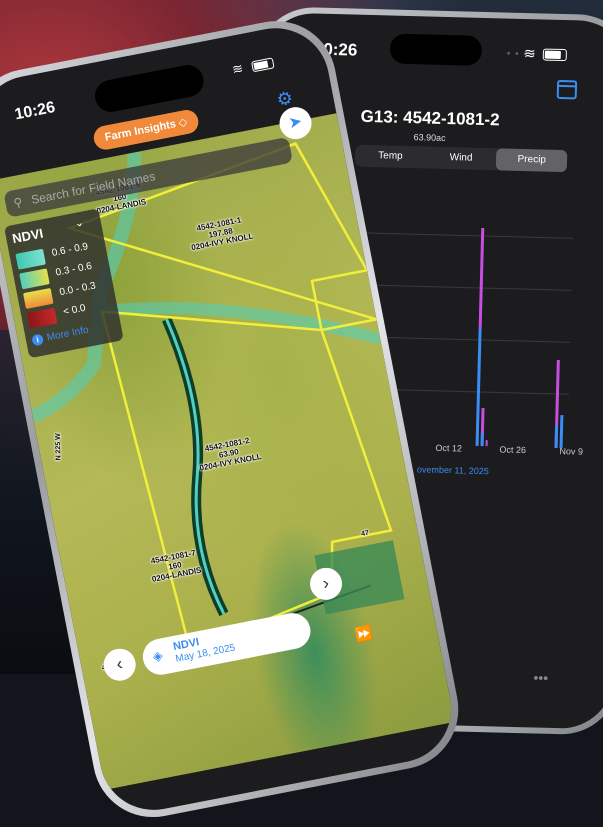 This screenshot has height=827, width=603. What do you see at coordinates (35, 111) in the screenshot?
I see `status-time: 10:26` at bounding box center [35, 111].